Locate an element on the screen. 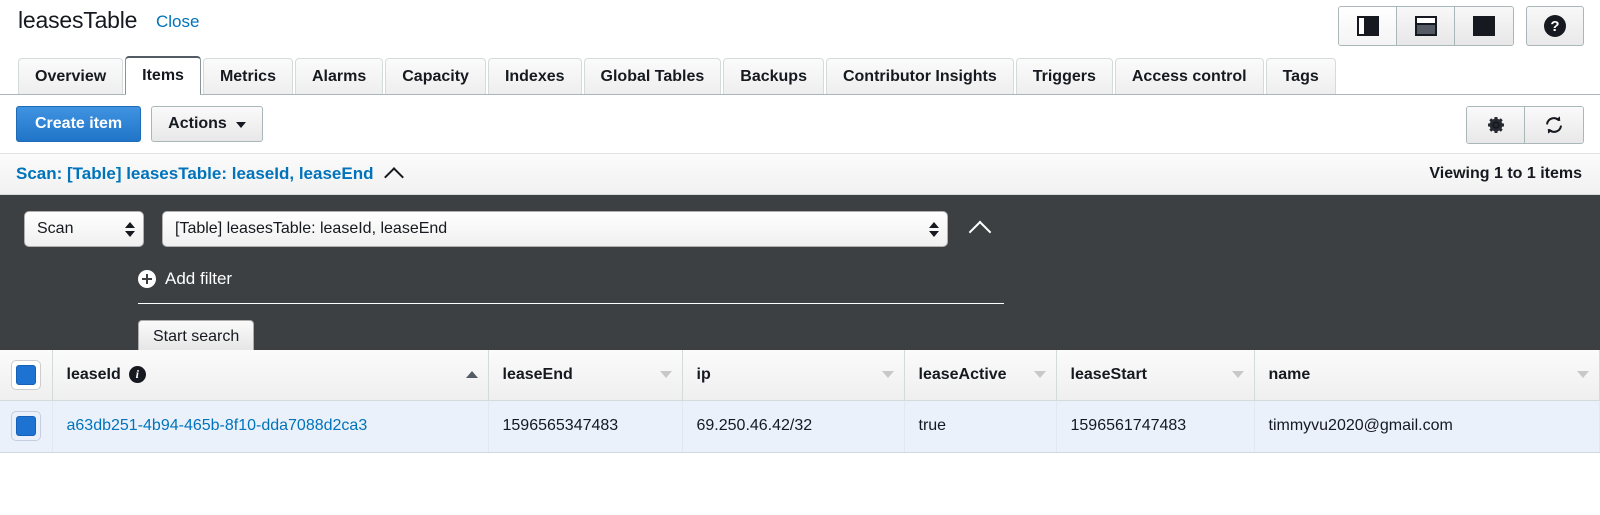  tab-label: Indexes is located at coordinates (534, 76).